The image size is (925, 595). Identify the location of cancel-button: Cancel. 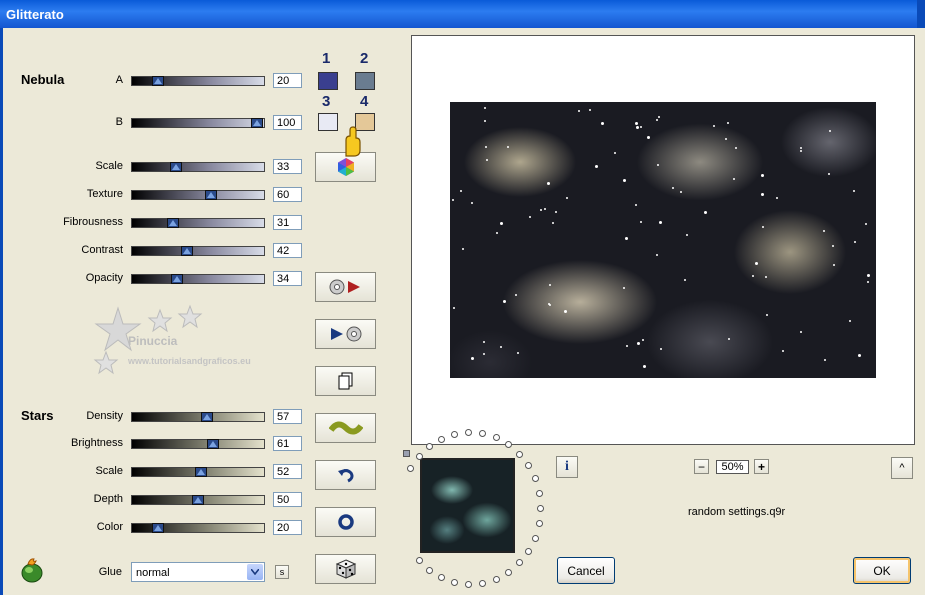
(586, 570).